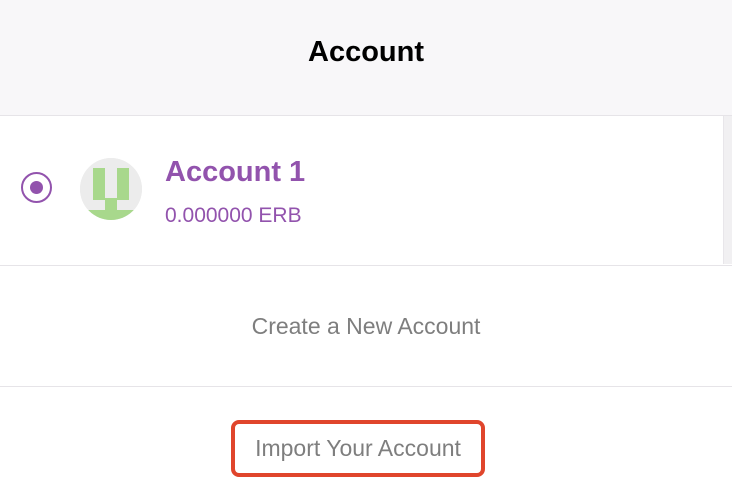  I want to click on account-balance: 0.000000 ERB, so click(233, 215).